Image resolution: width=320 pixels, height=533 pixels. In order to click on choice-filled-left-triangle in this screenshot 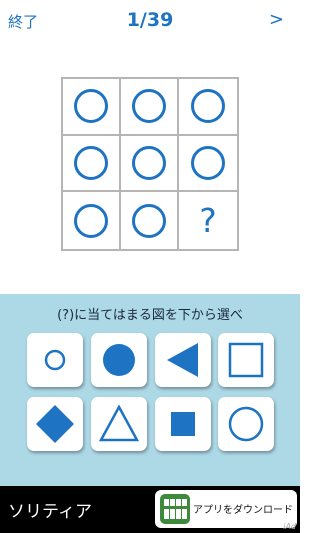, I will do `click(183, 360)`.